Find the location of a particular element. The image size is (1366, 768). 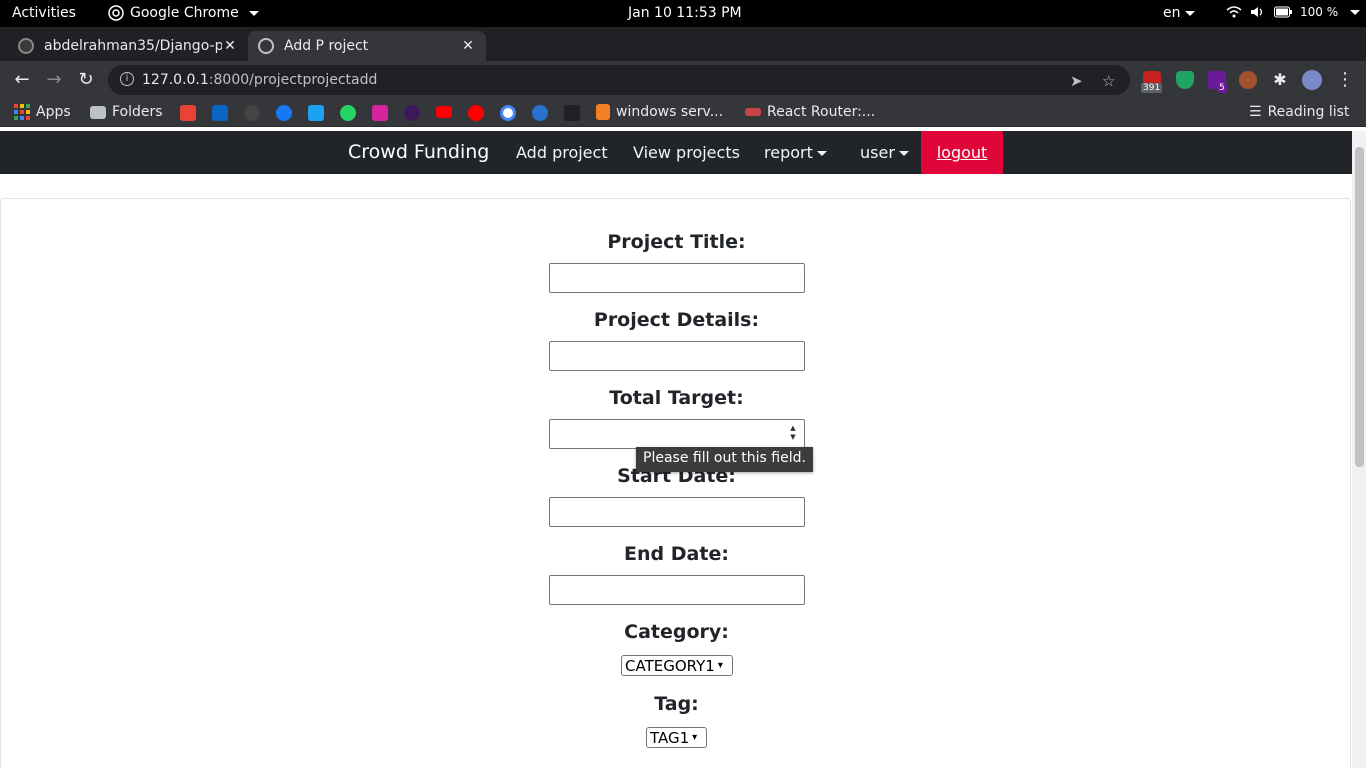

total-target-input: ▲ ▼ is located at coordinates (677, 434).